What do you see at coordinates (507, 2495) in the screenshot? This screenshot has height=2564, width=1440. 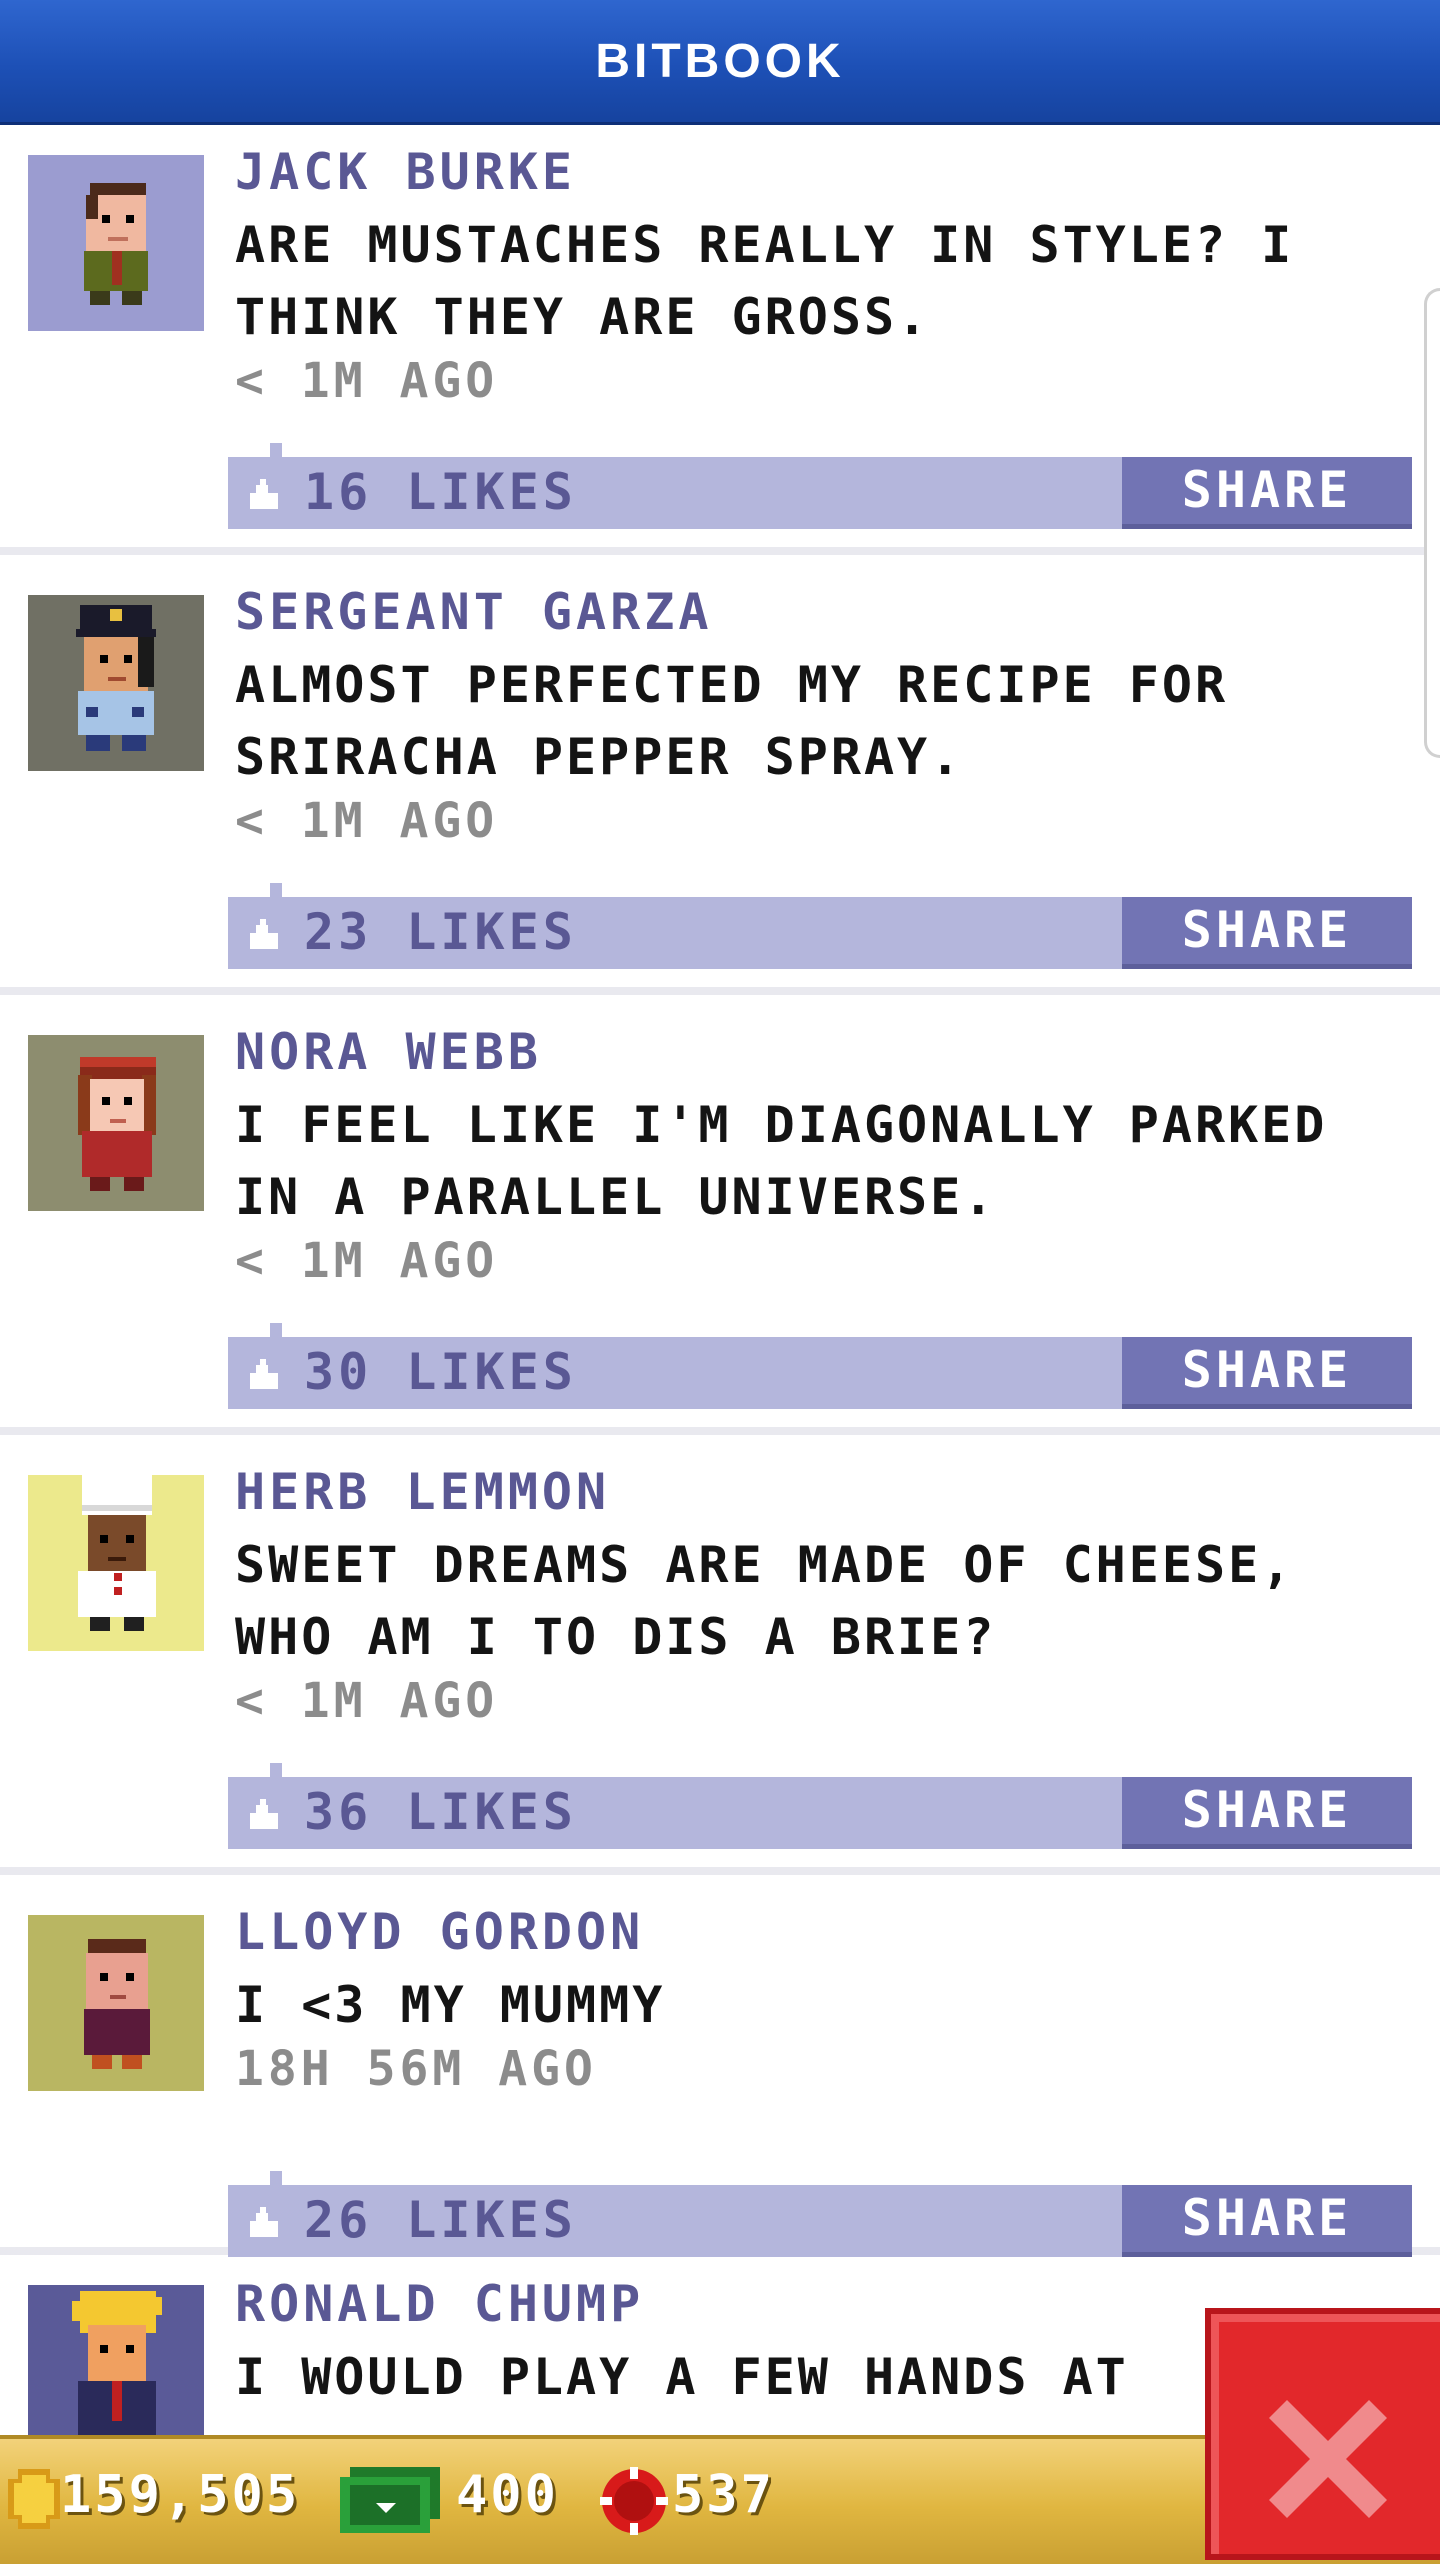 I see `bux-count: 400` at bounding box center [507, 2495].